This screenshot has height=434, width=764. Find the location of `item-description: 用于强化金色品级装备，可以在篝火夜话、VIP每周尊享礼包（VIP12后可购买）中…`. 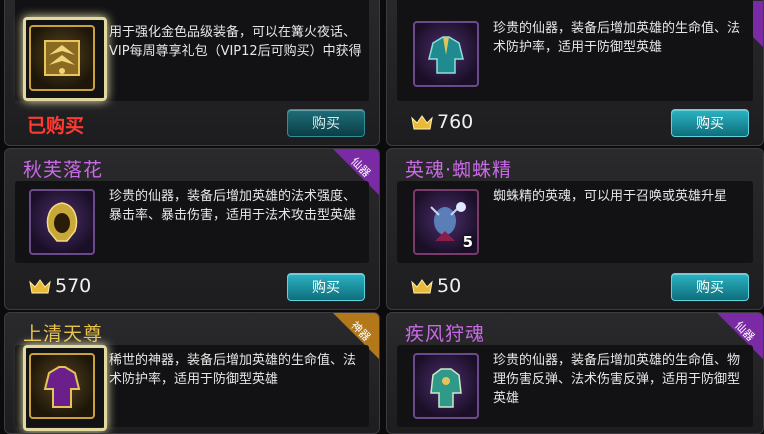

item-description: 用于强化金色品级装备，可以在篝火夜话、VIP每周尊享礼包（VIP12后可购买）中… is located at coordinates (235, 42).